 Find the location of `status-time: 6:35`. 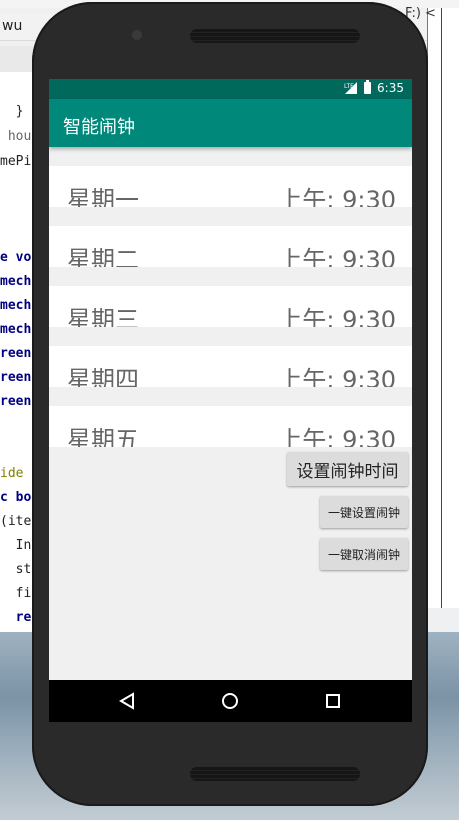

status-time: 6:35 is located at coordinates (390, 88).